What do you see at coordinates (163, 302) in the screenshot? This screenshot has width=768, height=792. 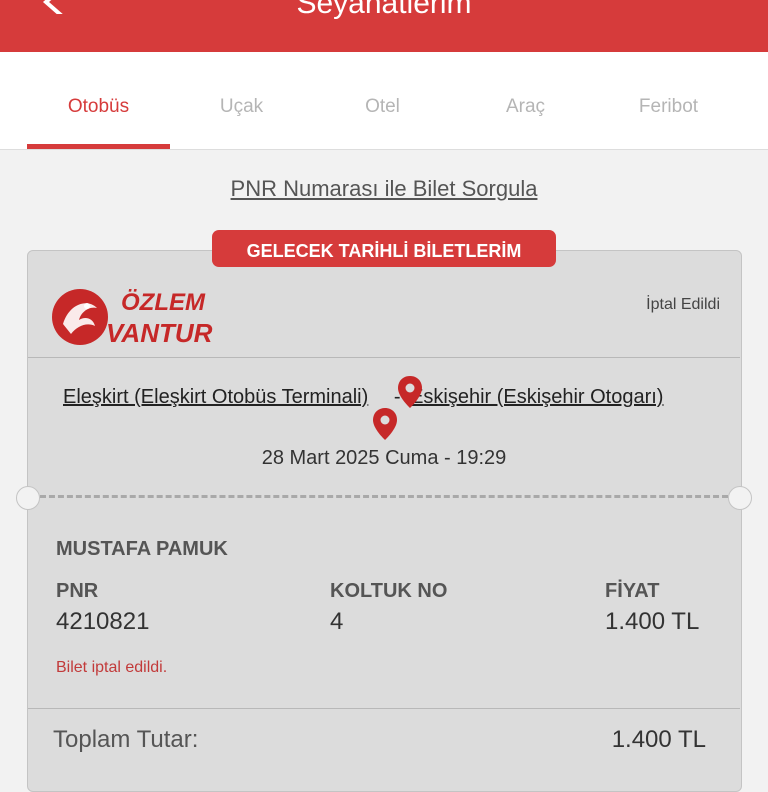 I see `svg-text: ÖZLEM` at bounding box center [163, 302].